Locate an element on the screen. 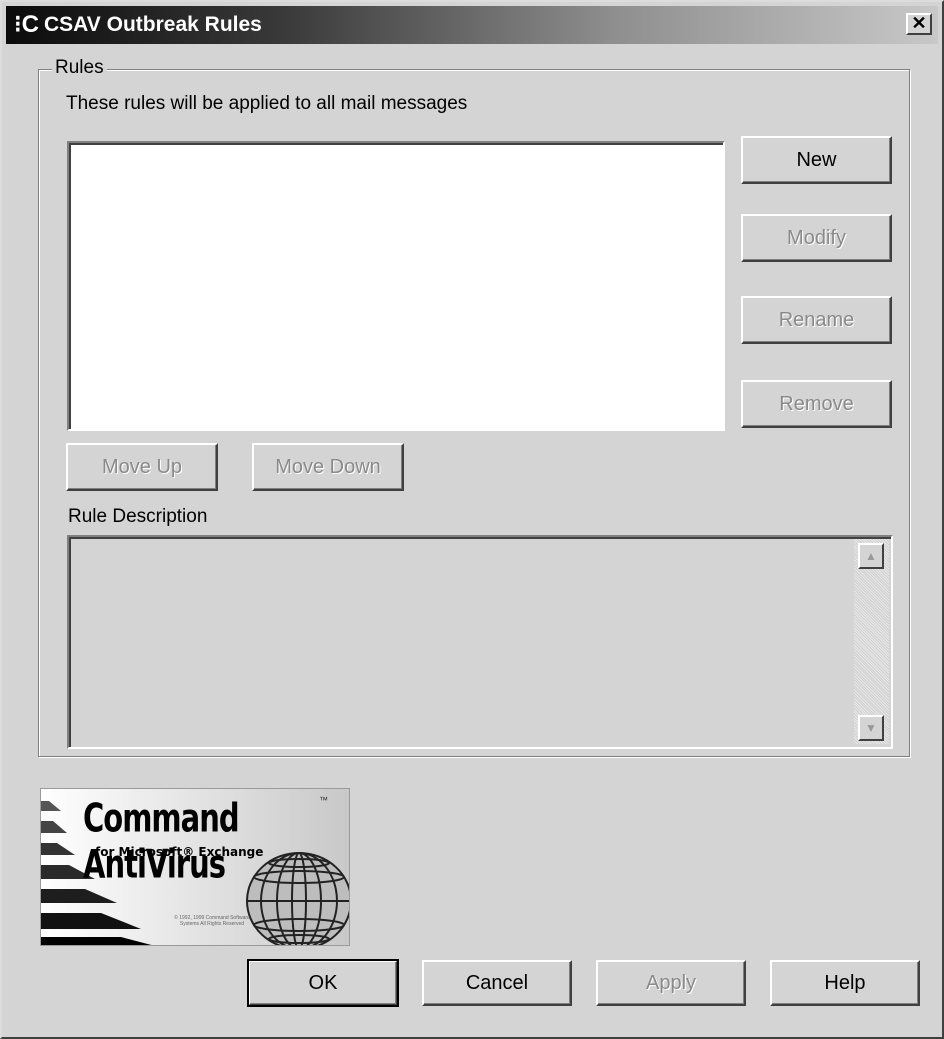 Image resolution: width=944 pixels, height=1039 pixels. rule-description-label: Rule Description is located at coordinates (138, 516).